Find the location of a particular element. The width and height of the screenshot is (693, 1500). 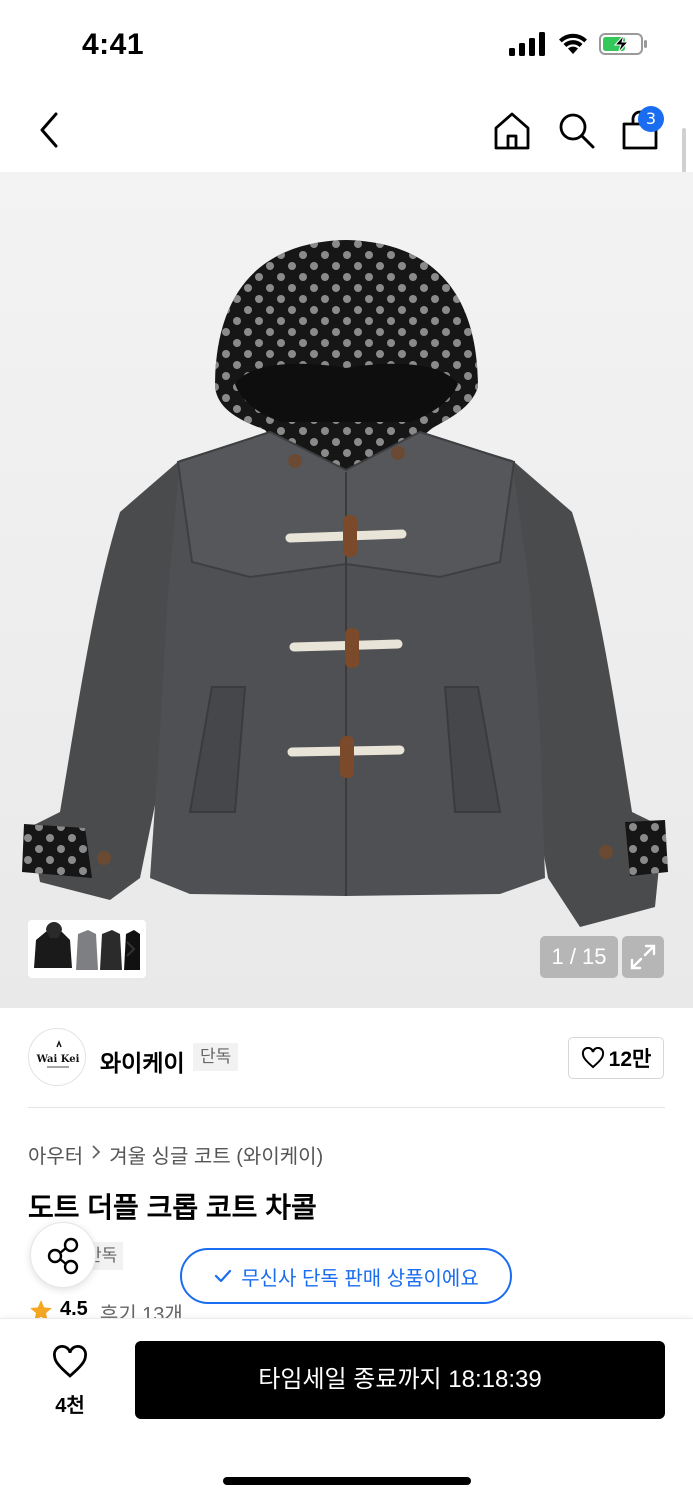

breadcrumb-item-outer: 아우터 is located at coordinates (55, 1154).